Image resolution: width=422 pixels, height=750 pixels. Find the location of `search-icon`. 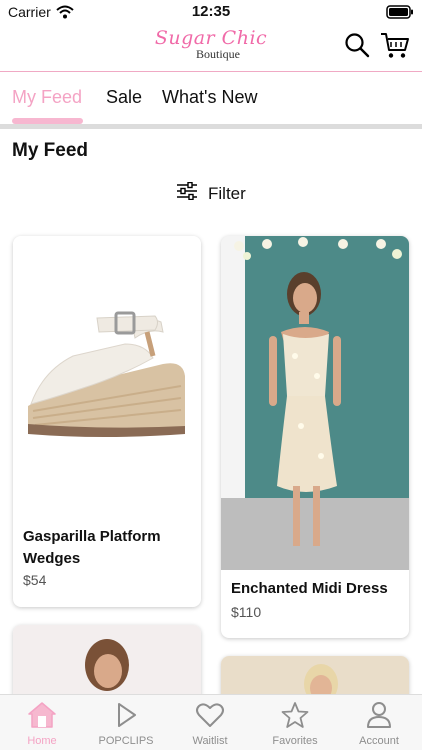

search-icon is located at coordinates (357, 47).